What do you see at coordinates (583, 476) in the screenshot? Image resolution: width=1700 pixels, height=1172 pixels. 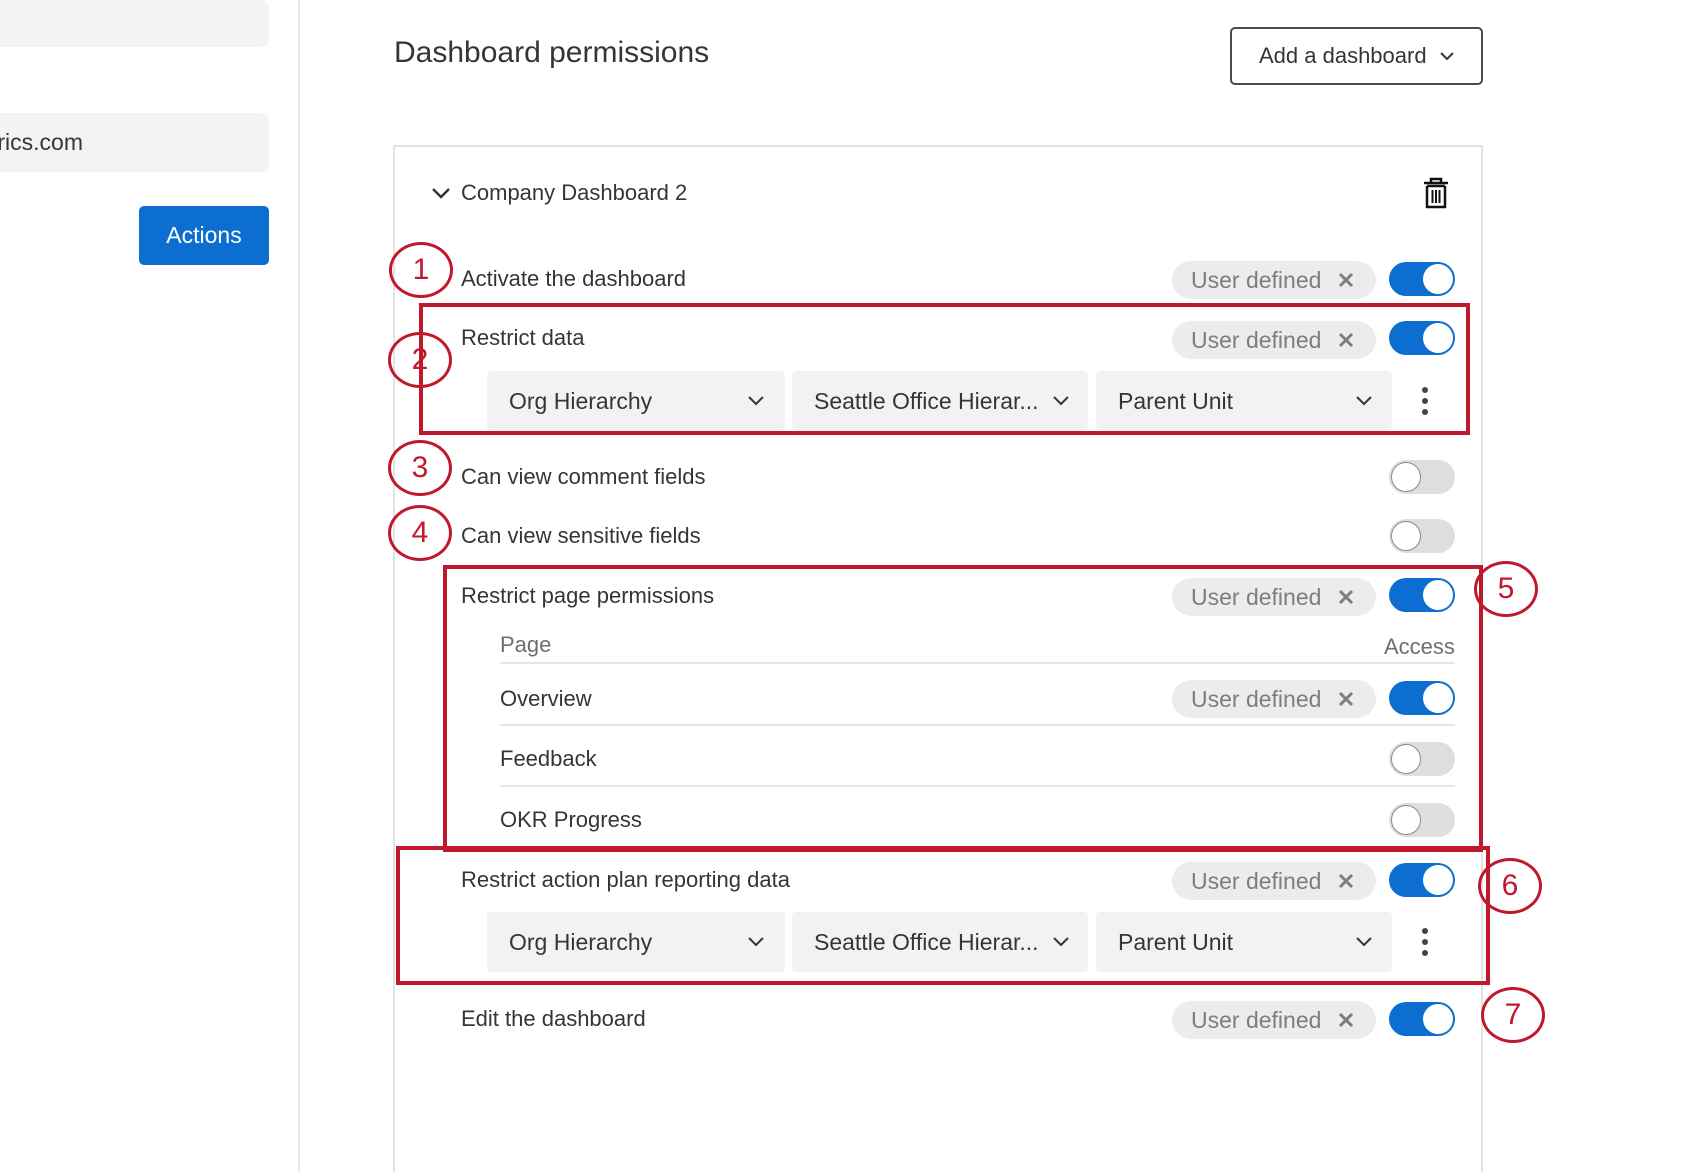 I see `comment-fields-label: Can view comment fields` at bounding box center [583, 476].